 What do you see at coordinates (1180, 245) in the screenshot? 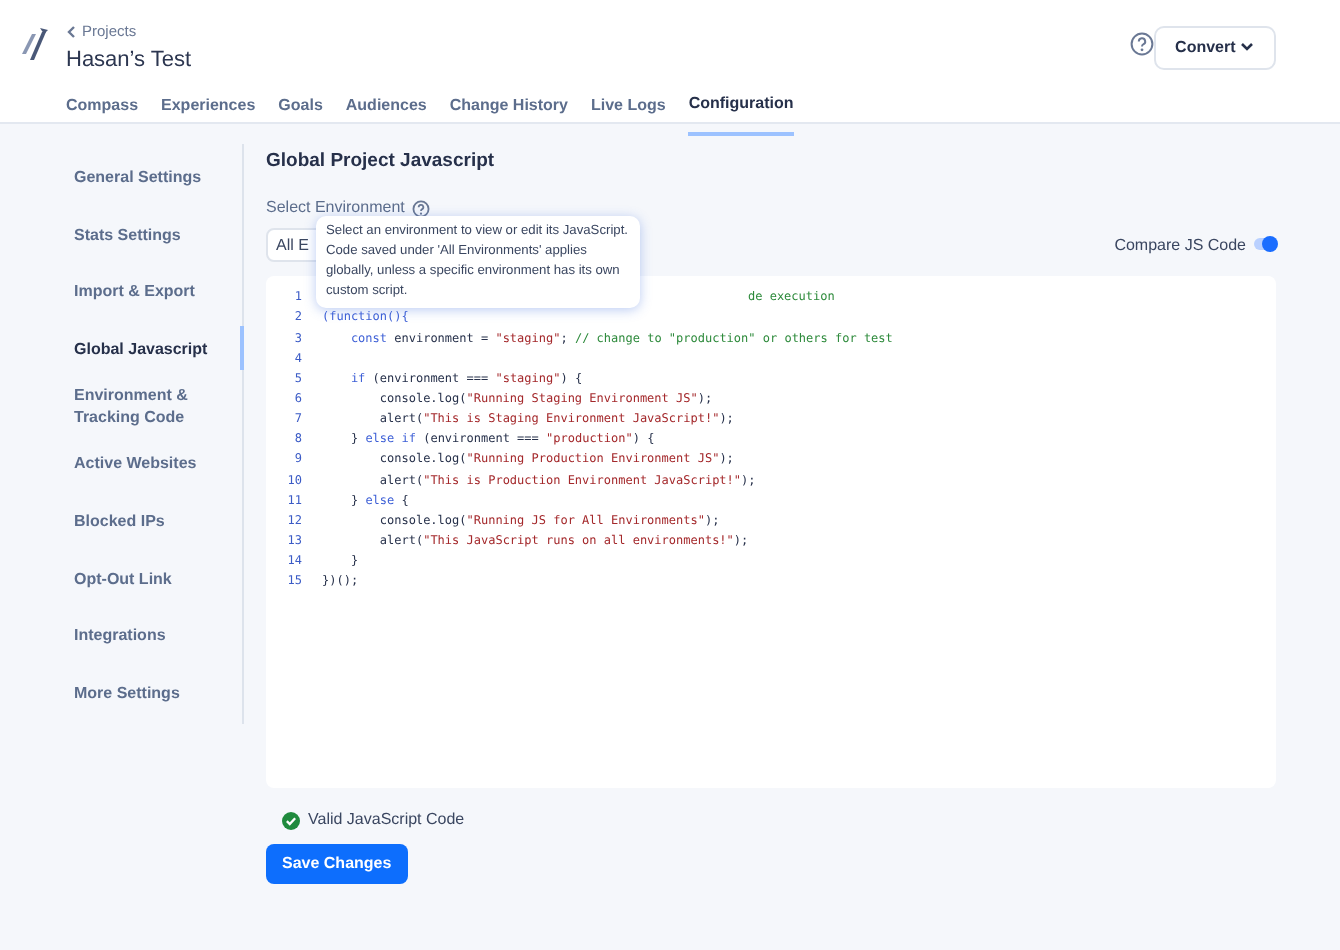
I see `toggle-label: Compare JS Code` at bounding box center [1180, 245].